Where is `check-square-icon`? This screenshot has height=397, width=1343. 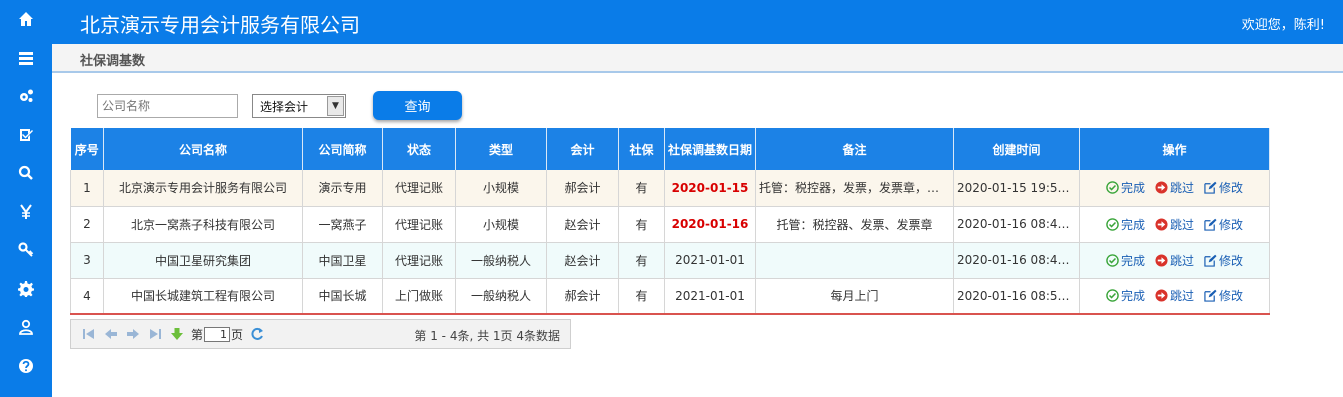 check-square-icon is located at coordinates (26, 134).